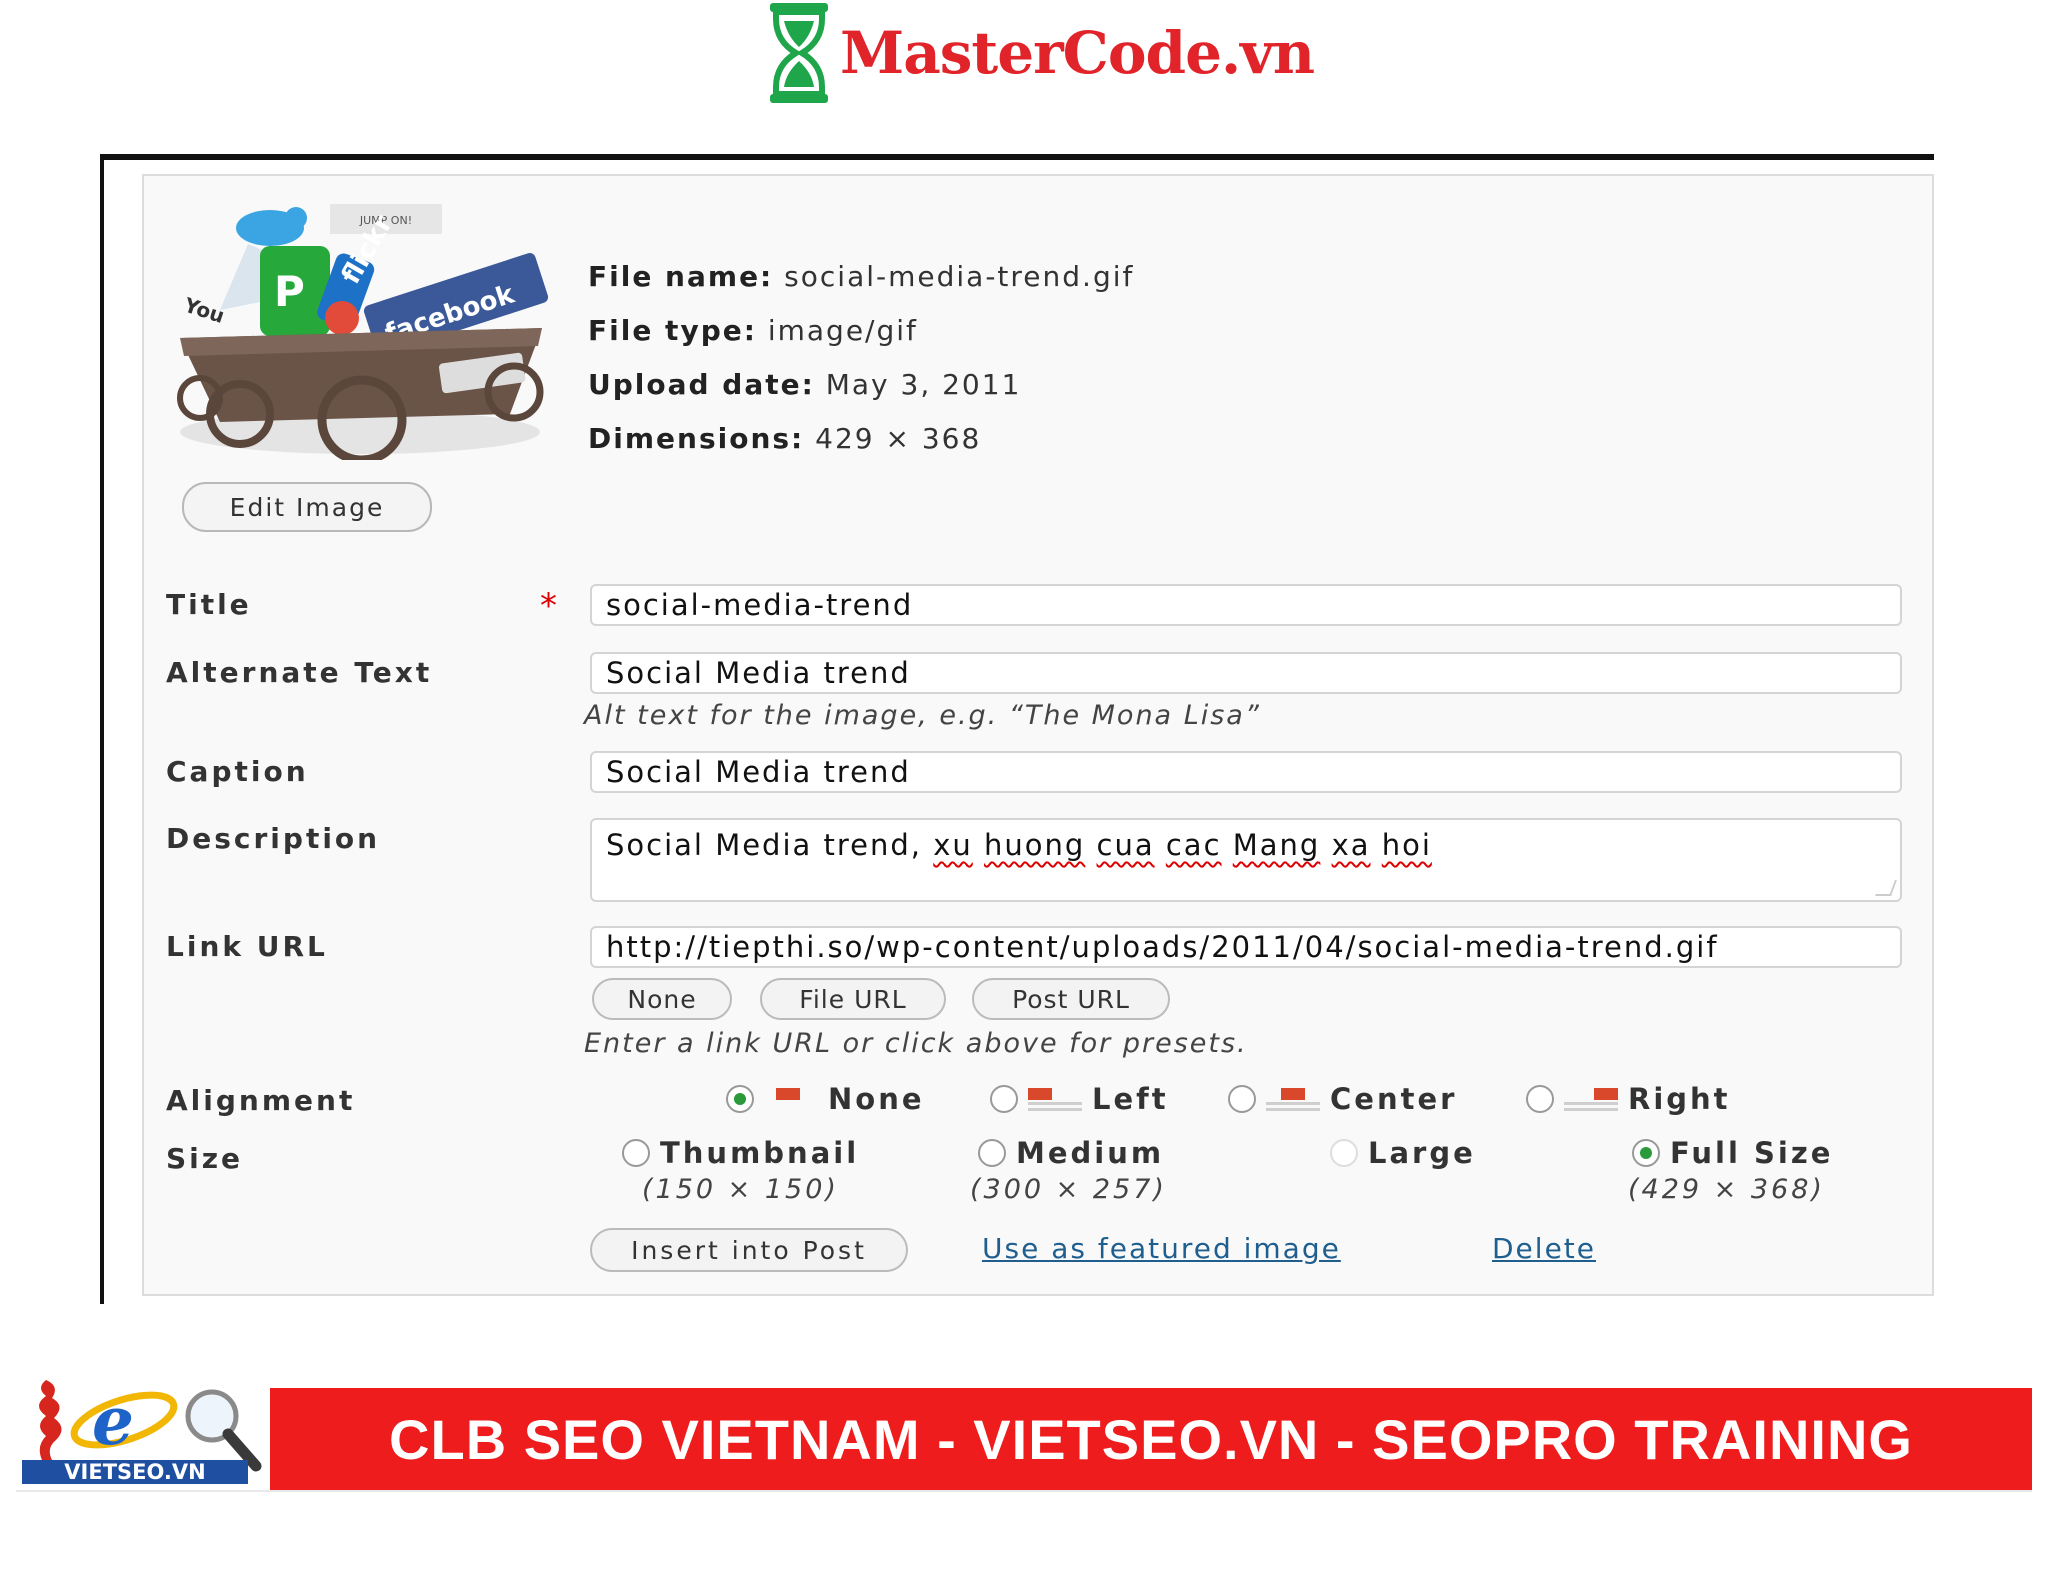 The height and width of the screenshot is (1582, 2048). Describe the element at coordinates (1077, 53) in the screenshot. I see `brand-name: MasterCode.vn` at that location.